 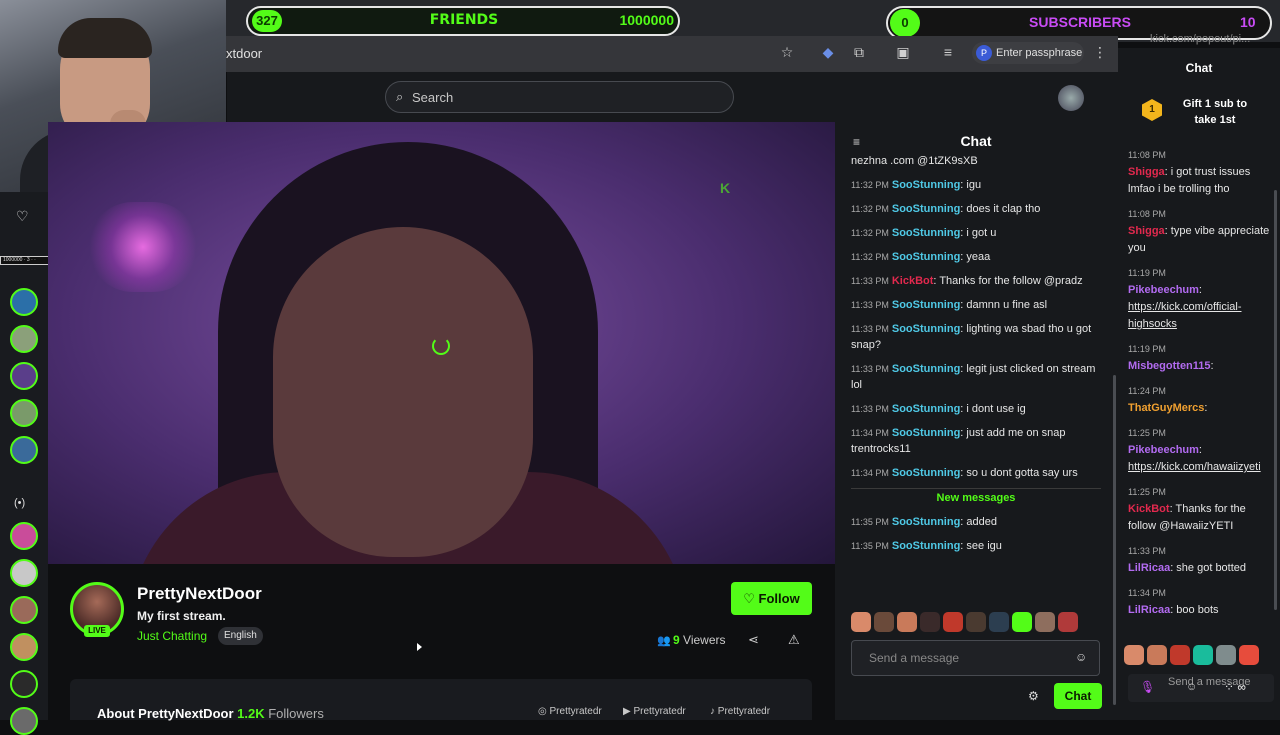 I want to click on language-tag: English, so click(x=240, y=636).